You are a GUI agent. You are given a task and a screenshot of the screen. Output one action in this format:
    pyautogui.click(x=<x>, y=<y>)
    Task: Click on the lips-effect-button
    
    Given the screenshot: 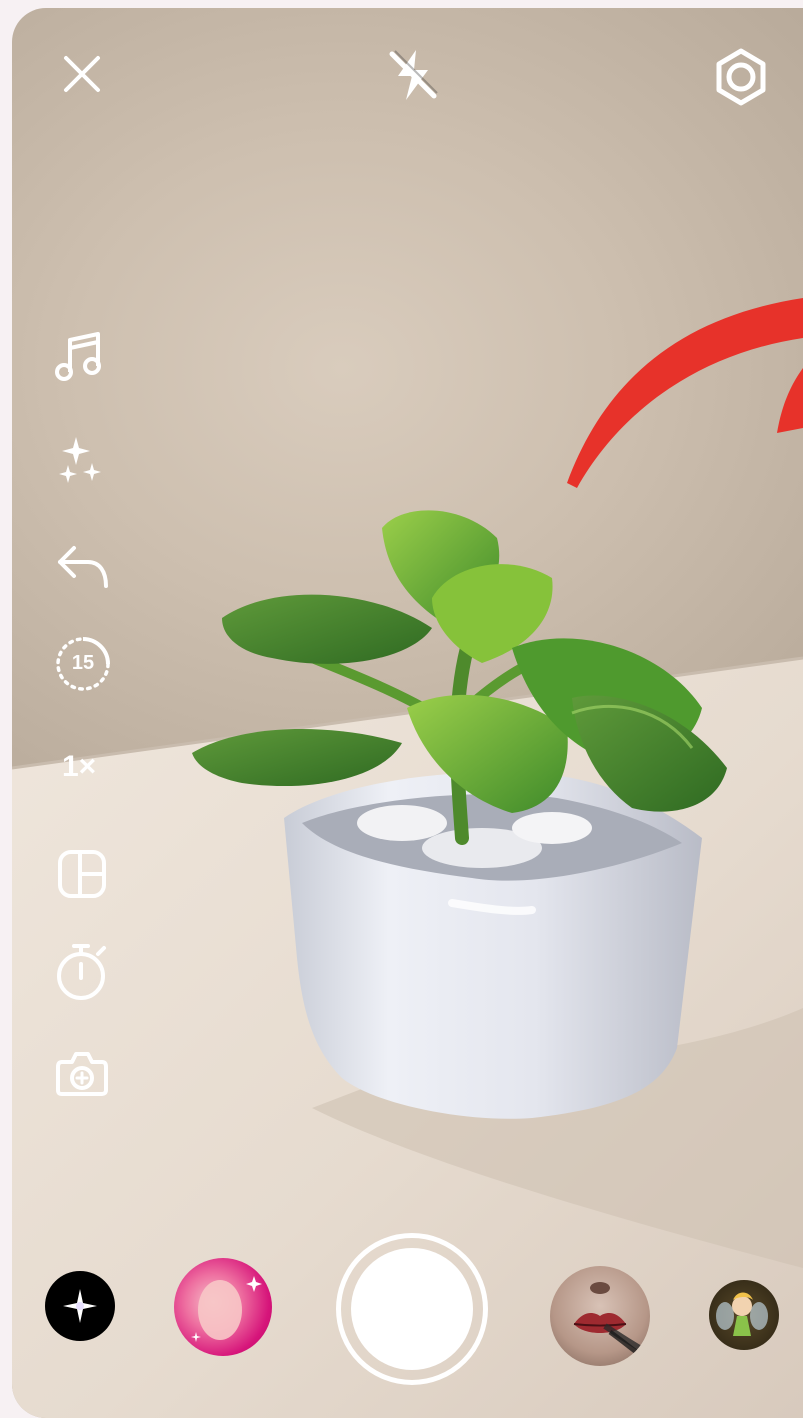 What is the action you would take?
    pyautogui.click(x=600, y=1316)
    